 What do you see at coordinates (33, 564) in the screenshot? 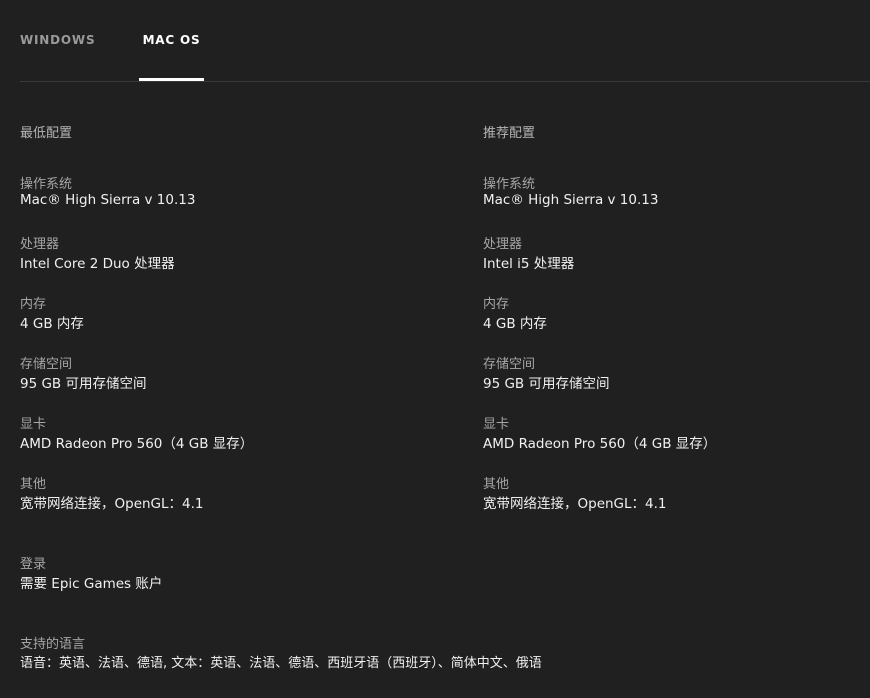
I see `login-label: 登录` at bounding box center [33, 564].